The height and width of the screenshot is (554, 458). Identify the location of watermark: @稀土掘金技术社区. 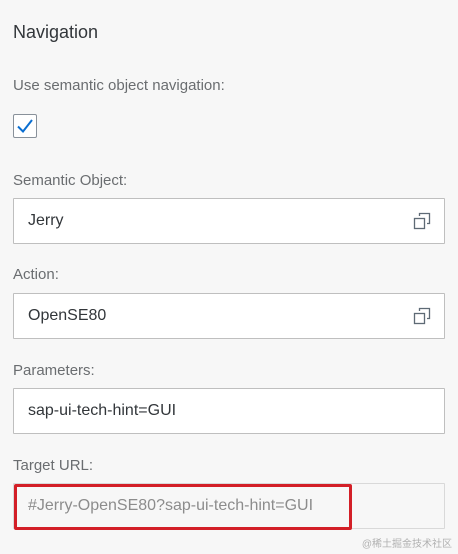
(406, 544).